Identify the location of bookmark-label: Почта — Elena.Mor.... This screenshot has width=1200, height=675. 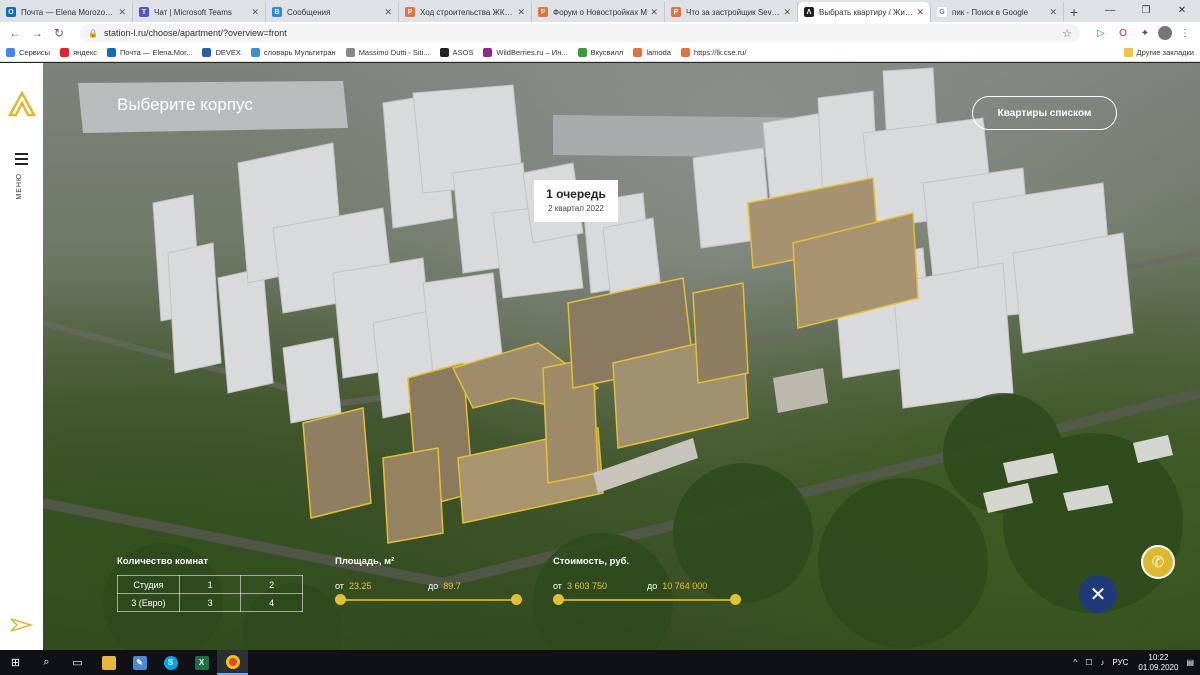
(156, 52).